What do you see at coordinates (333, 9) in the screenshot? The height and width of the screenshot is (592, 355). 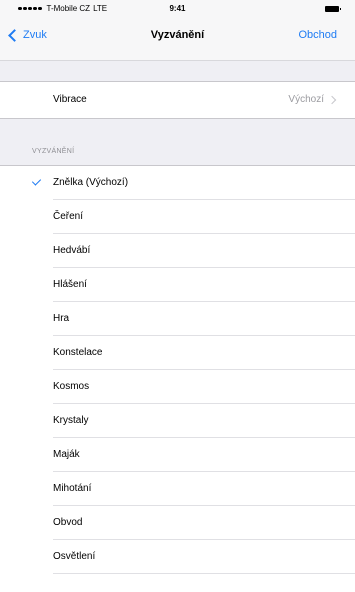 I see `battery-icon` at bounding box center [333, 9].